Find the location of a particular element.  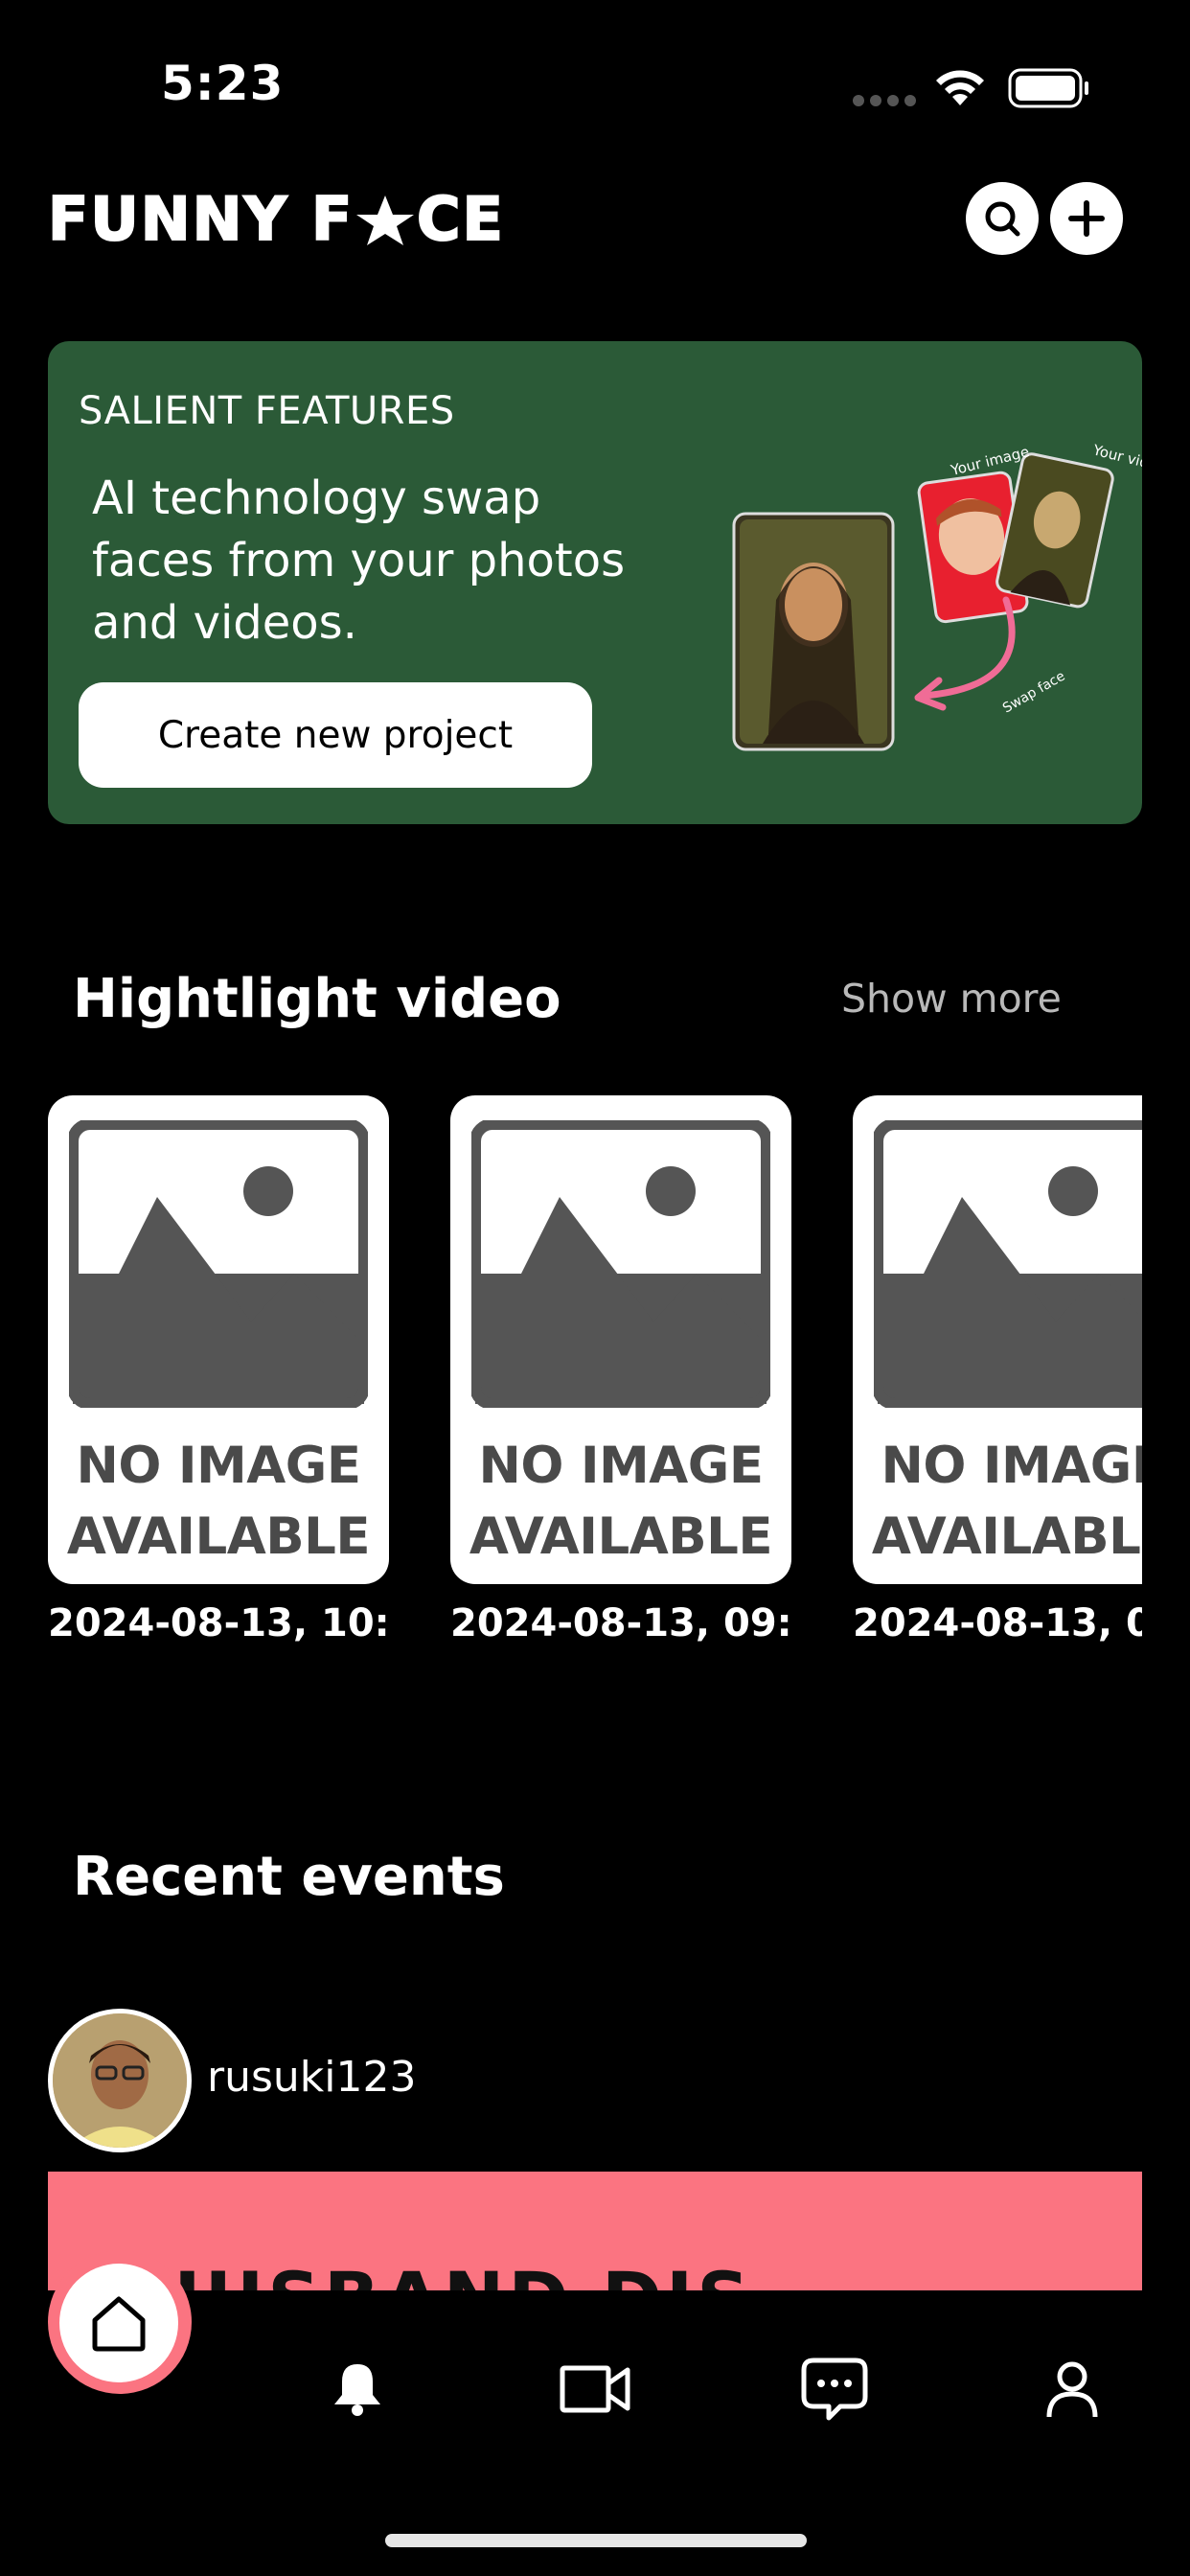

video-camera-icon is located at coordinates (595, 2389).